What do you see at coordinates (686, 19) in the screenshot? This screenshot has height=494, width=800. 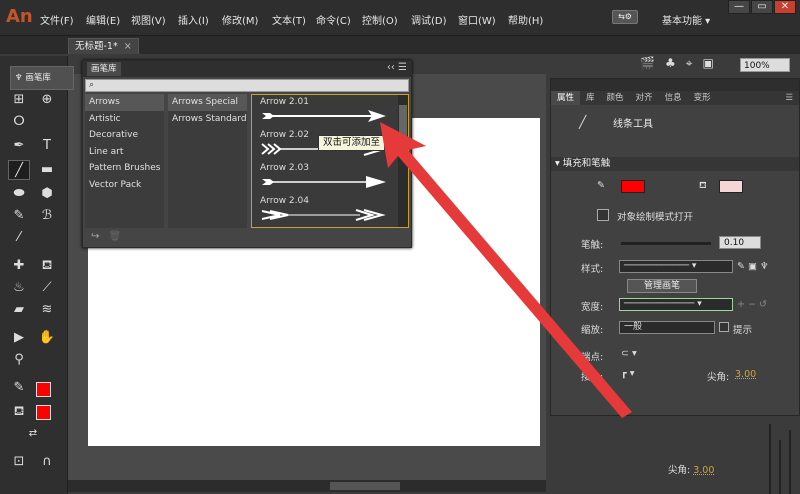 I see `workspace-switcher: 基本功能 ▾` at bounding box center [686, 19].